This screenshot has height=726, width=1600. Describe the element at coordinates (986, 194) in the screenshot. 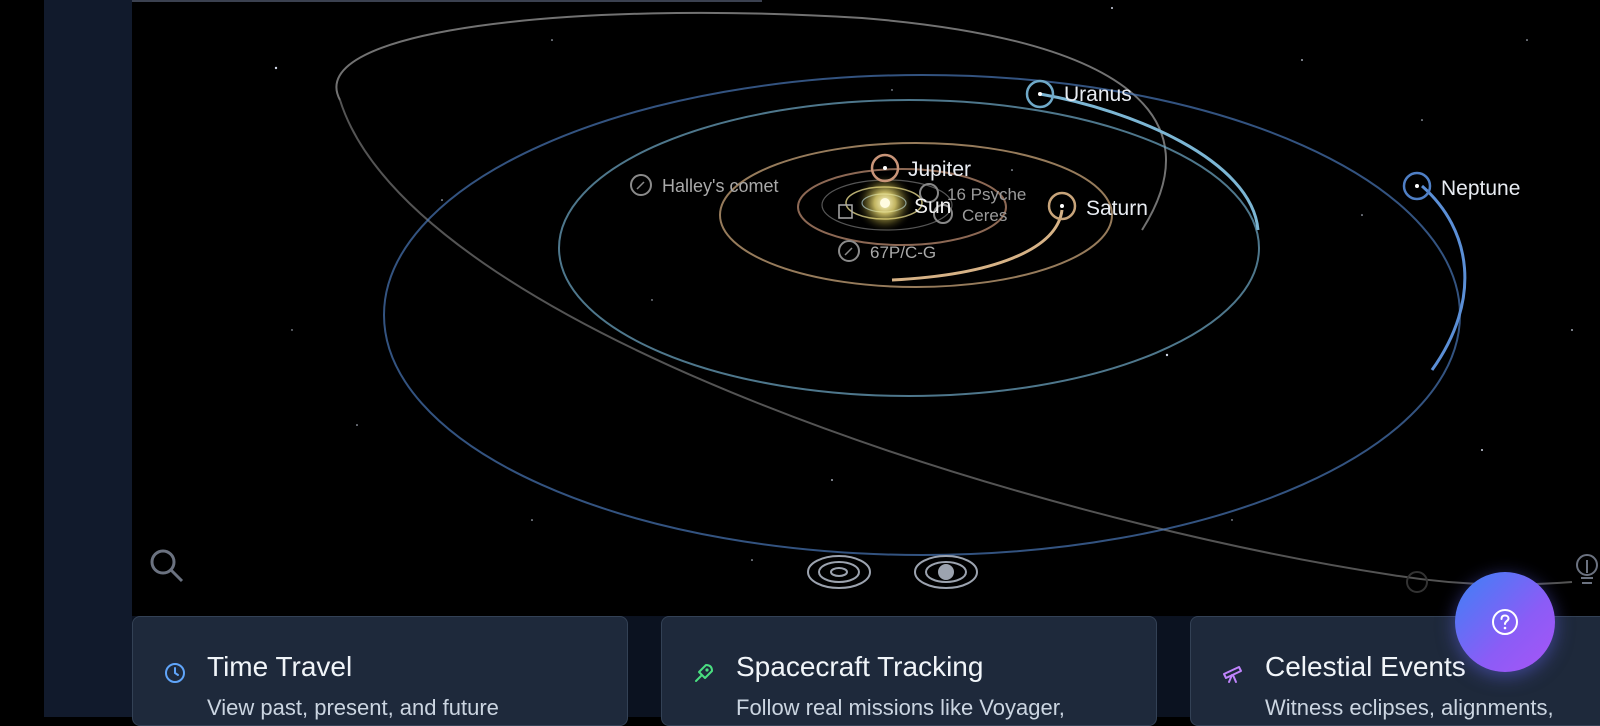

I see `psyche-label: 16 Psyche` at that location.